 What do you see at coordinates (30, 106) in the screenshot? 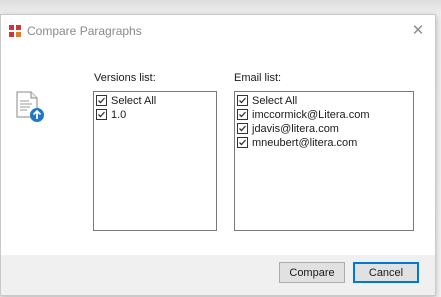
I see `document-upload-icon` at bounding box center [30, 106].